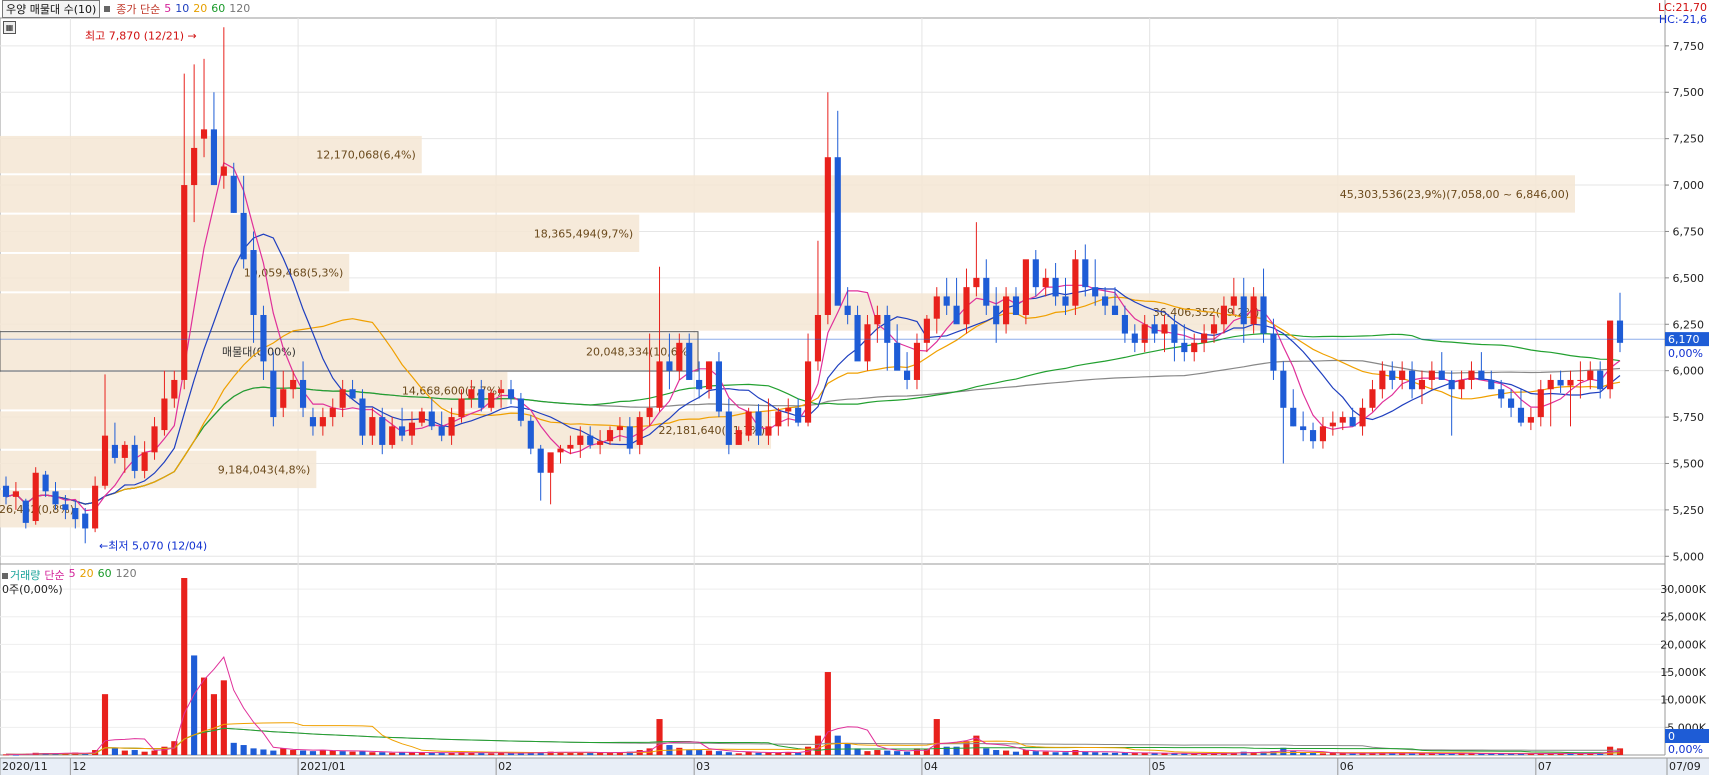  What do you see at coordinates (218, 8) in the screenshot?
I see `ma60-label: 60` at bounding box center [218, 8].